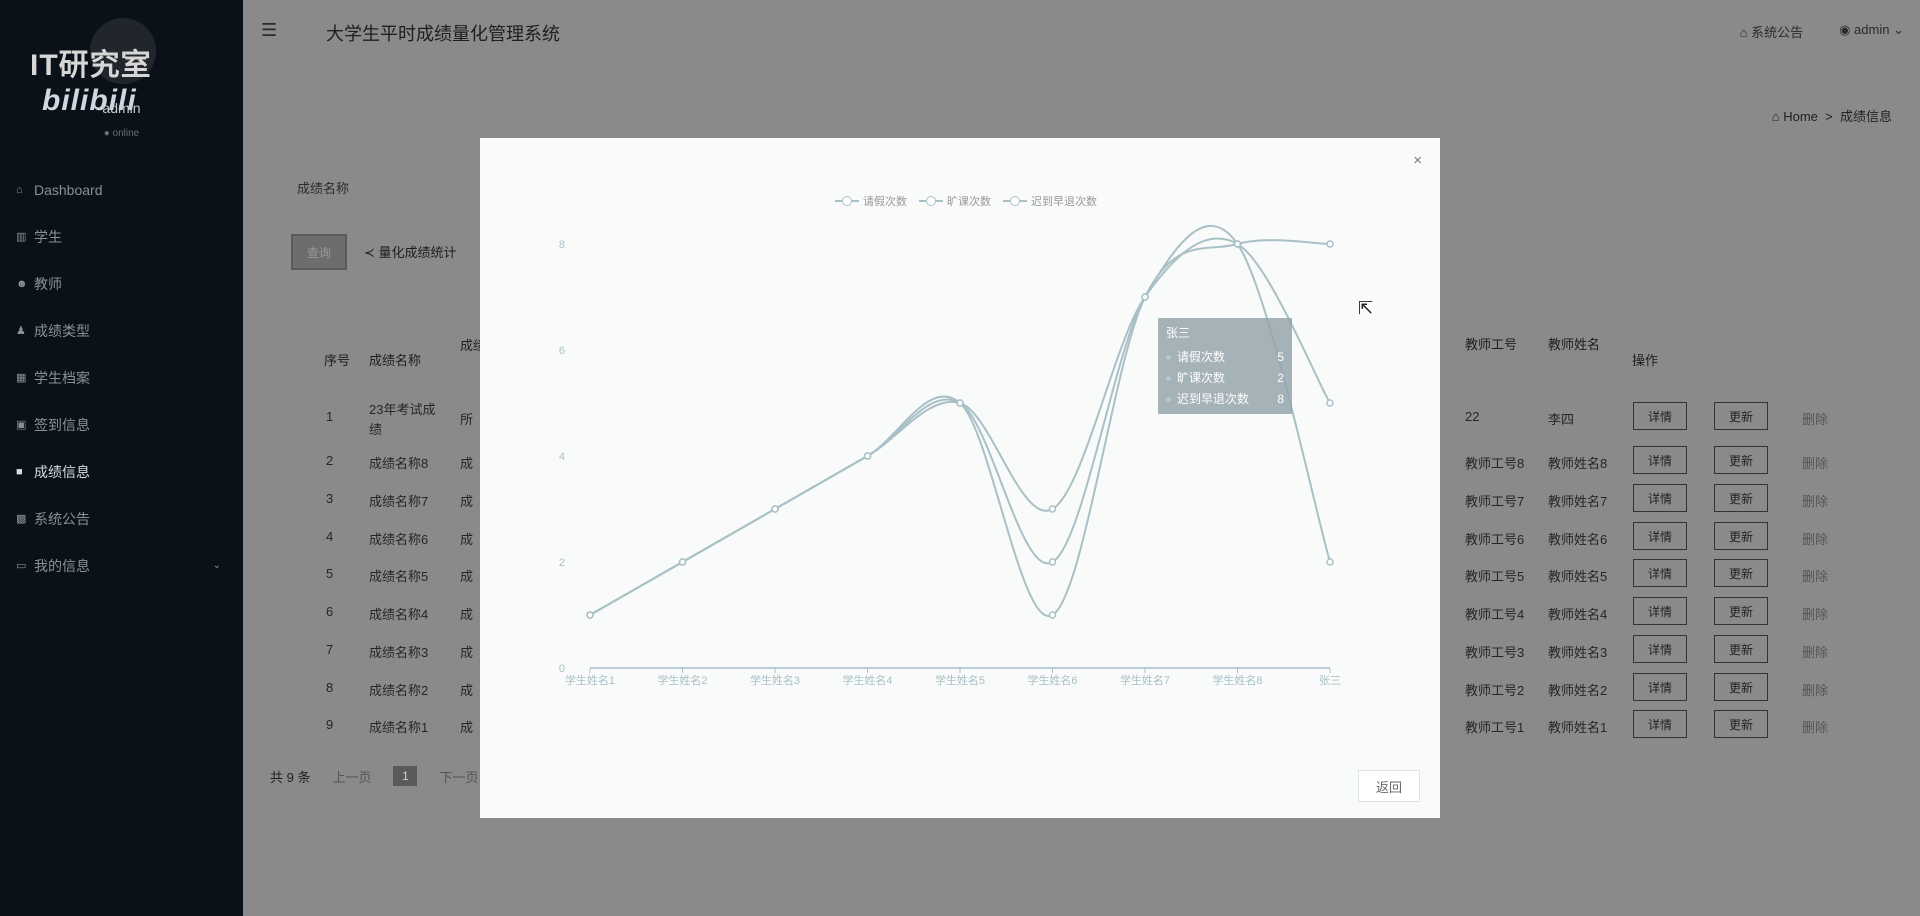  What do you see at coordinates (1145, 680) in the screenshot?
I see `x-tick-label: 学生姓名7` at bounding box center [1145, 680].